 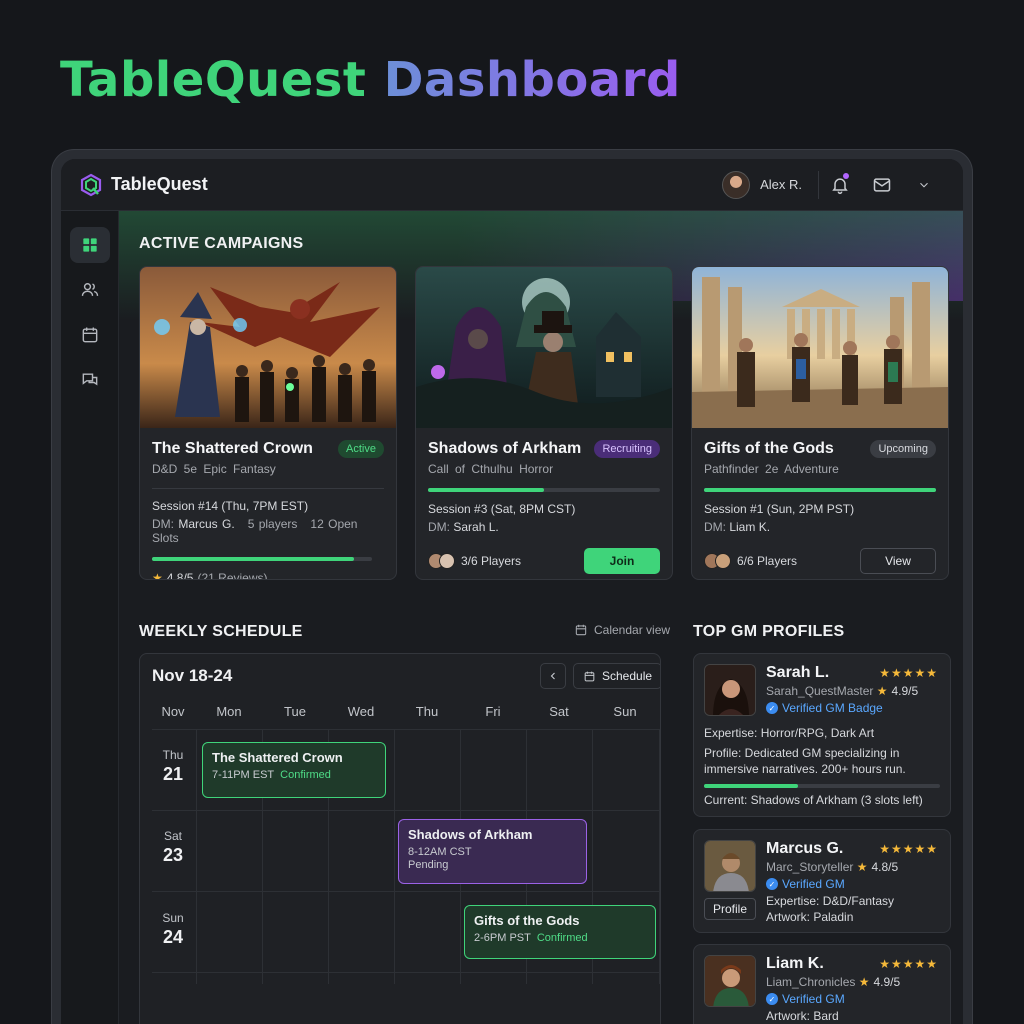 I want to click on campaign-system: D&D 5e, so click(x=175, y=469).